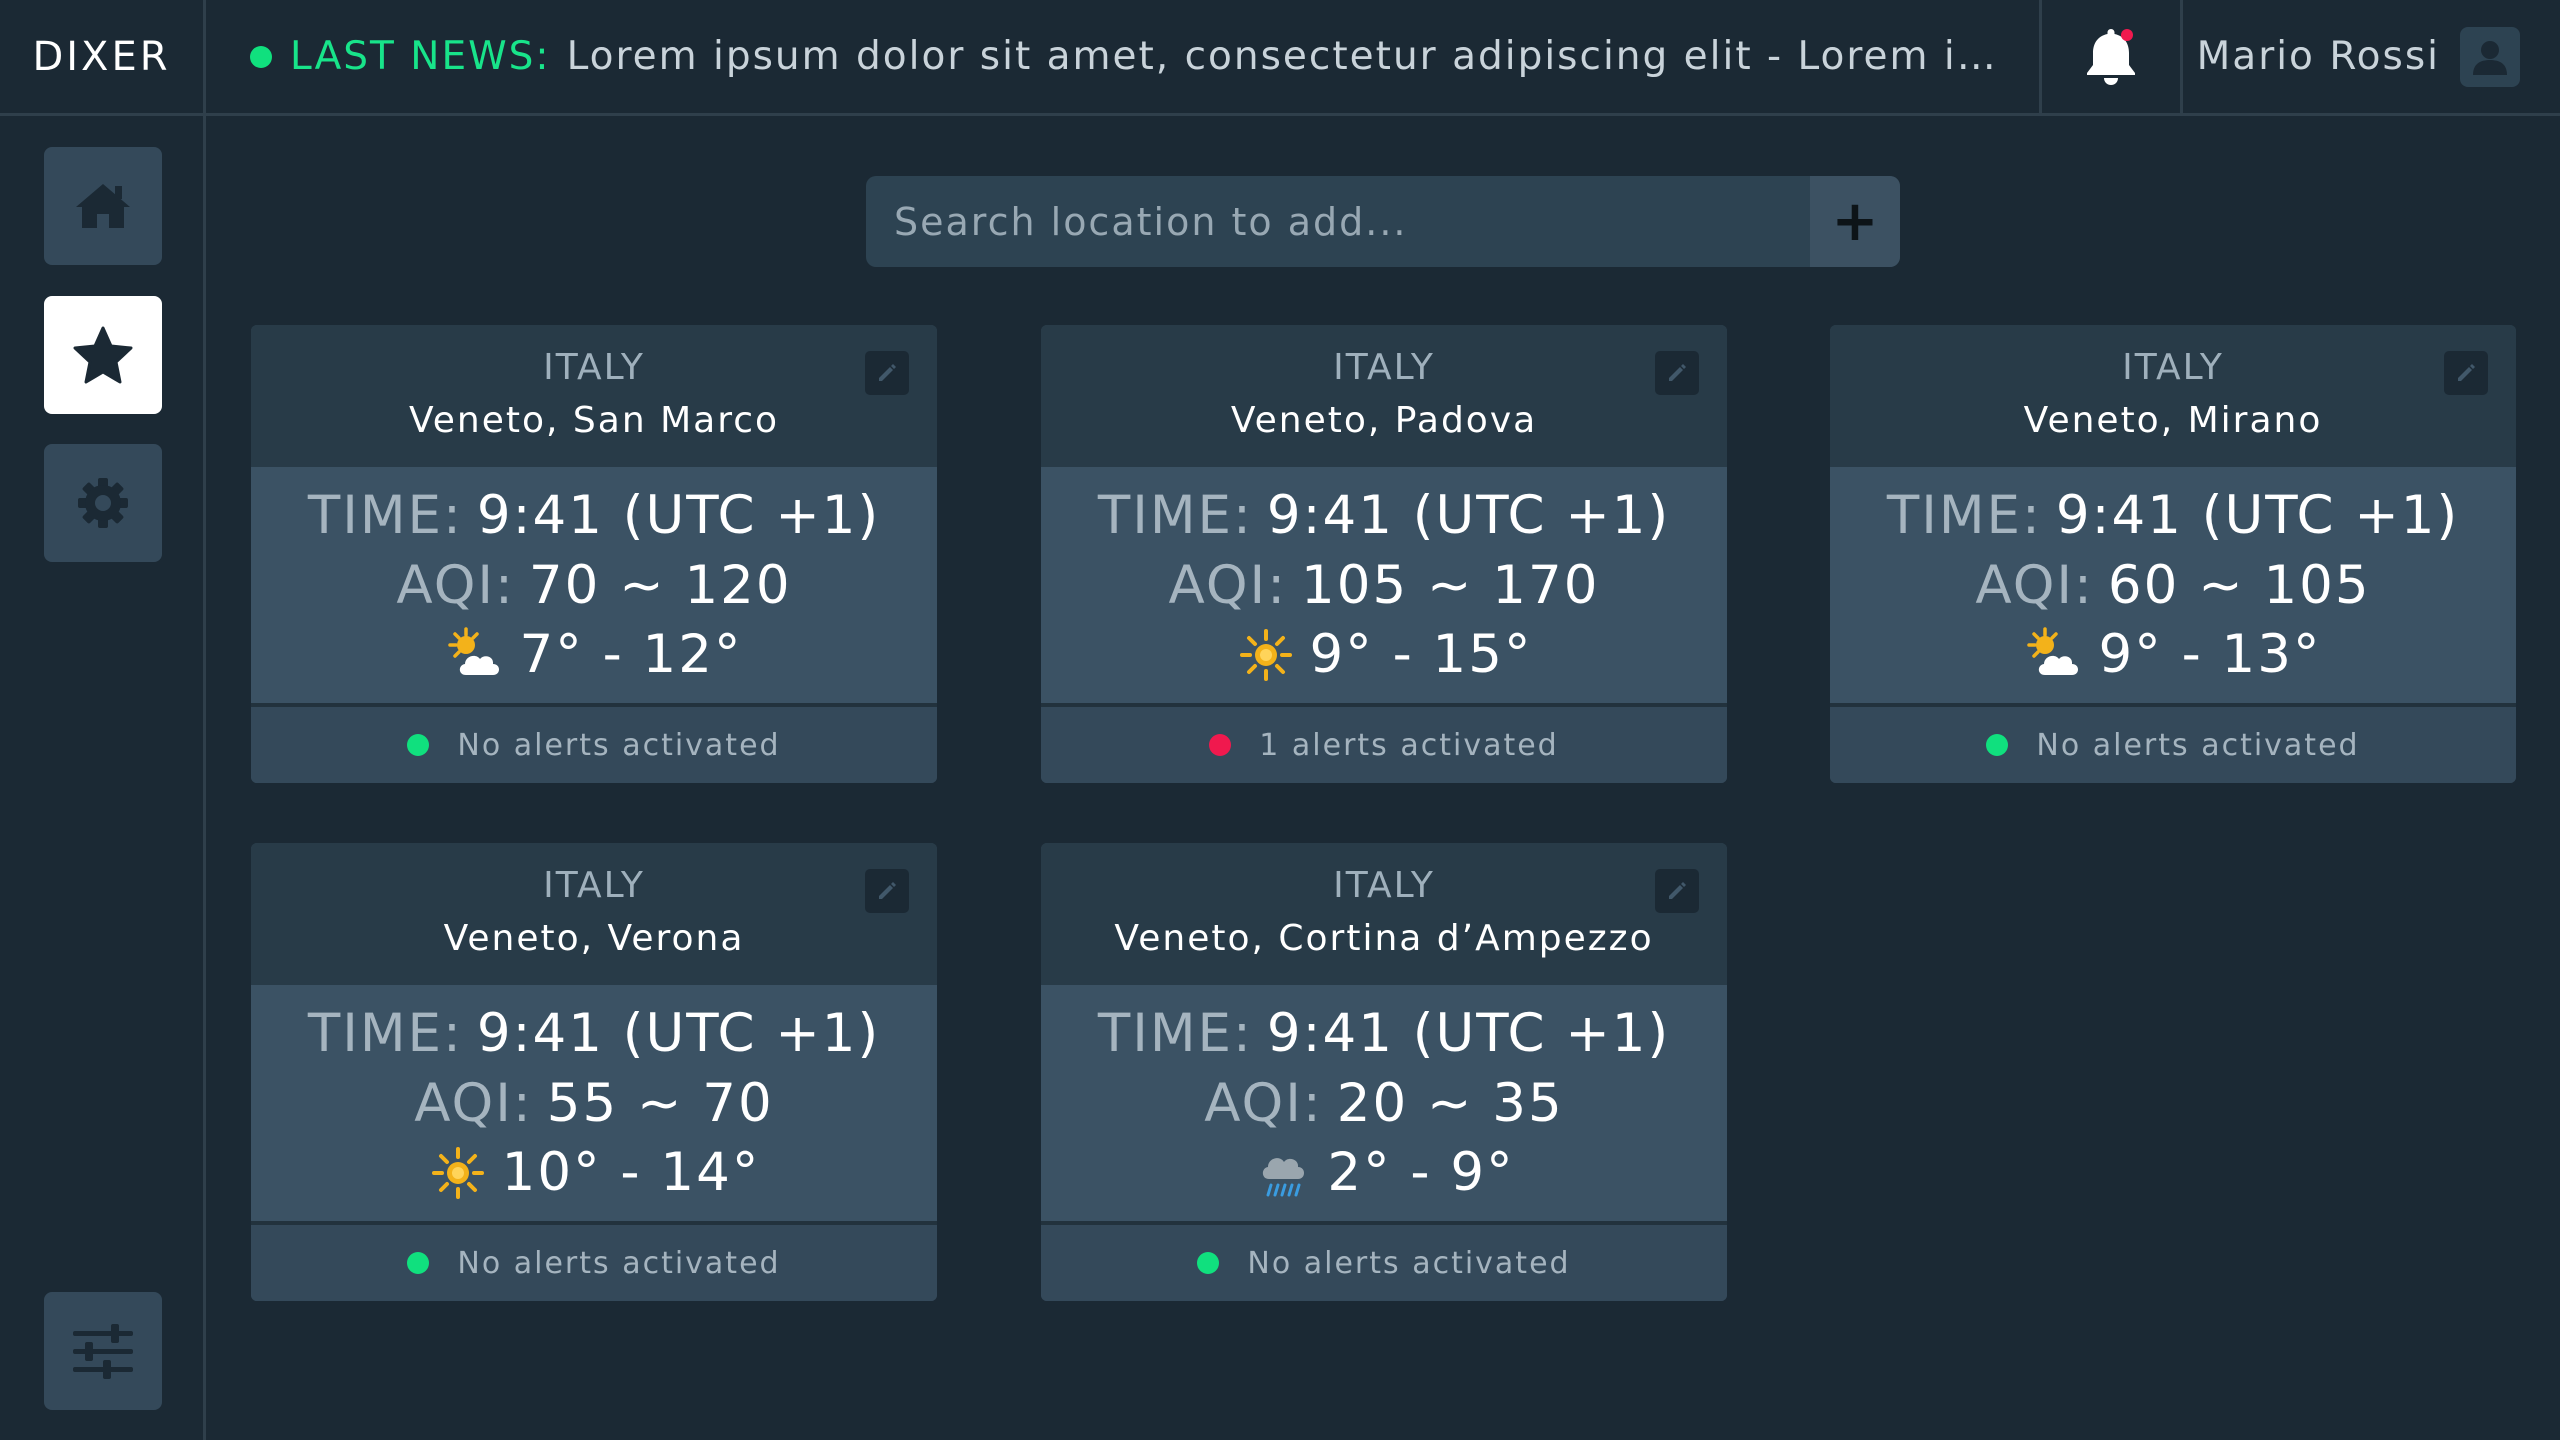  Describe the element at coordinates (420, 56) in the screenshot. I see `news-label: LAST NEWS:` at that location.